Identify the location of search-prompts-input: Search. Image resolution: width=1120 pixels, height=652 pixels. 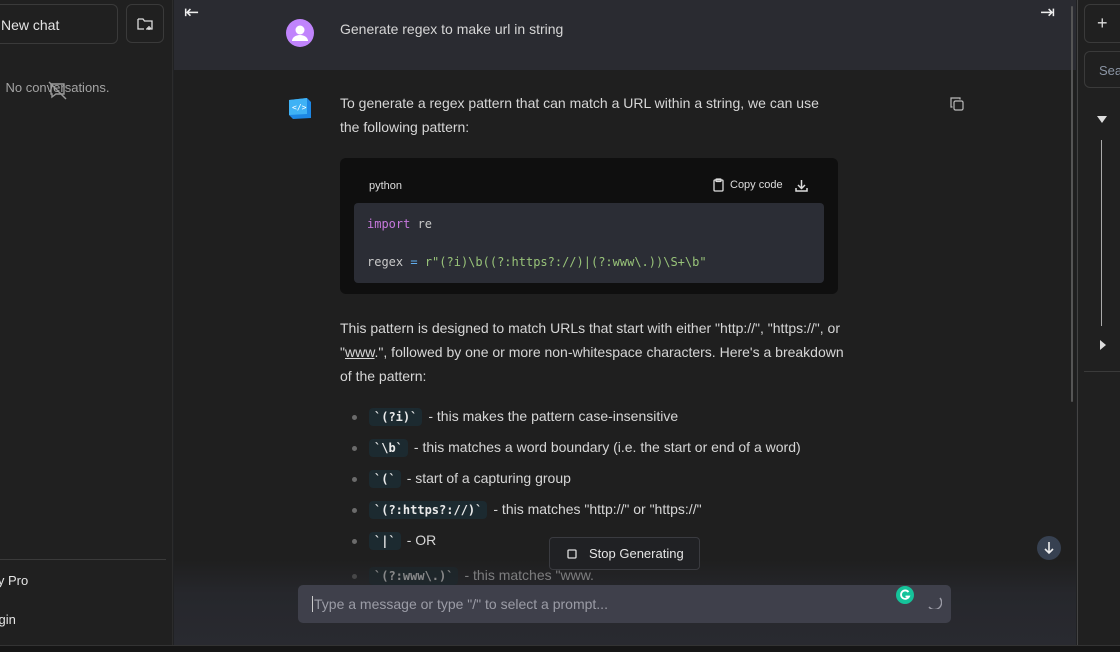
(1102, 69).